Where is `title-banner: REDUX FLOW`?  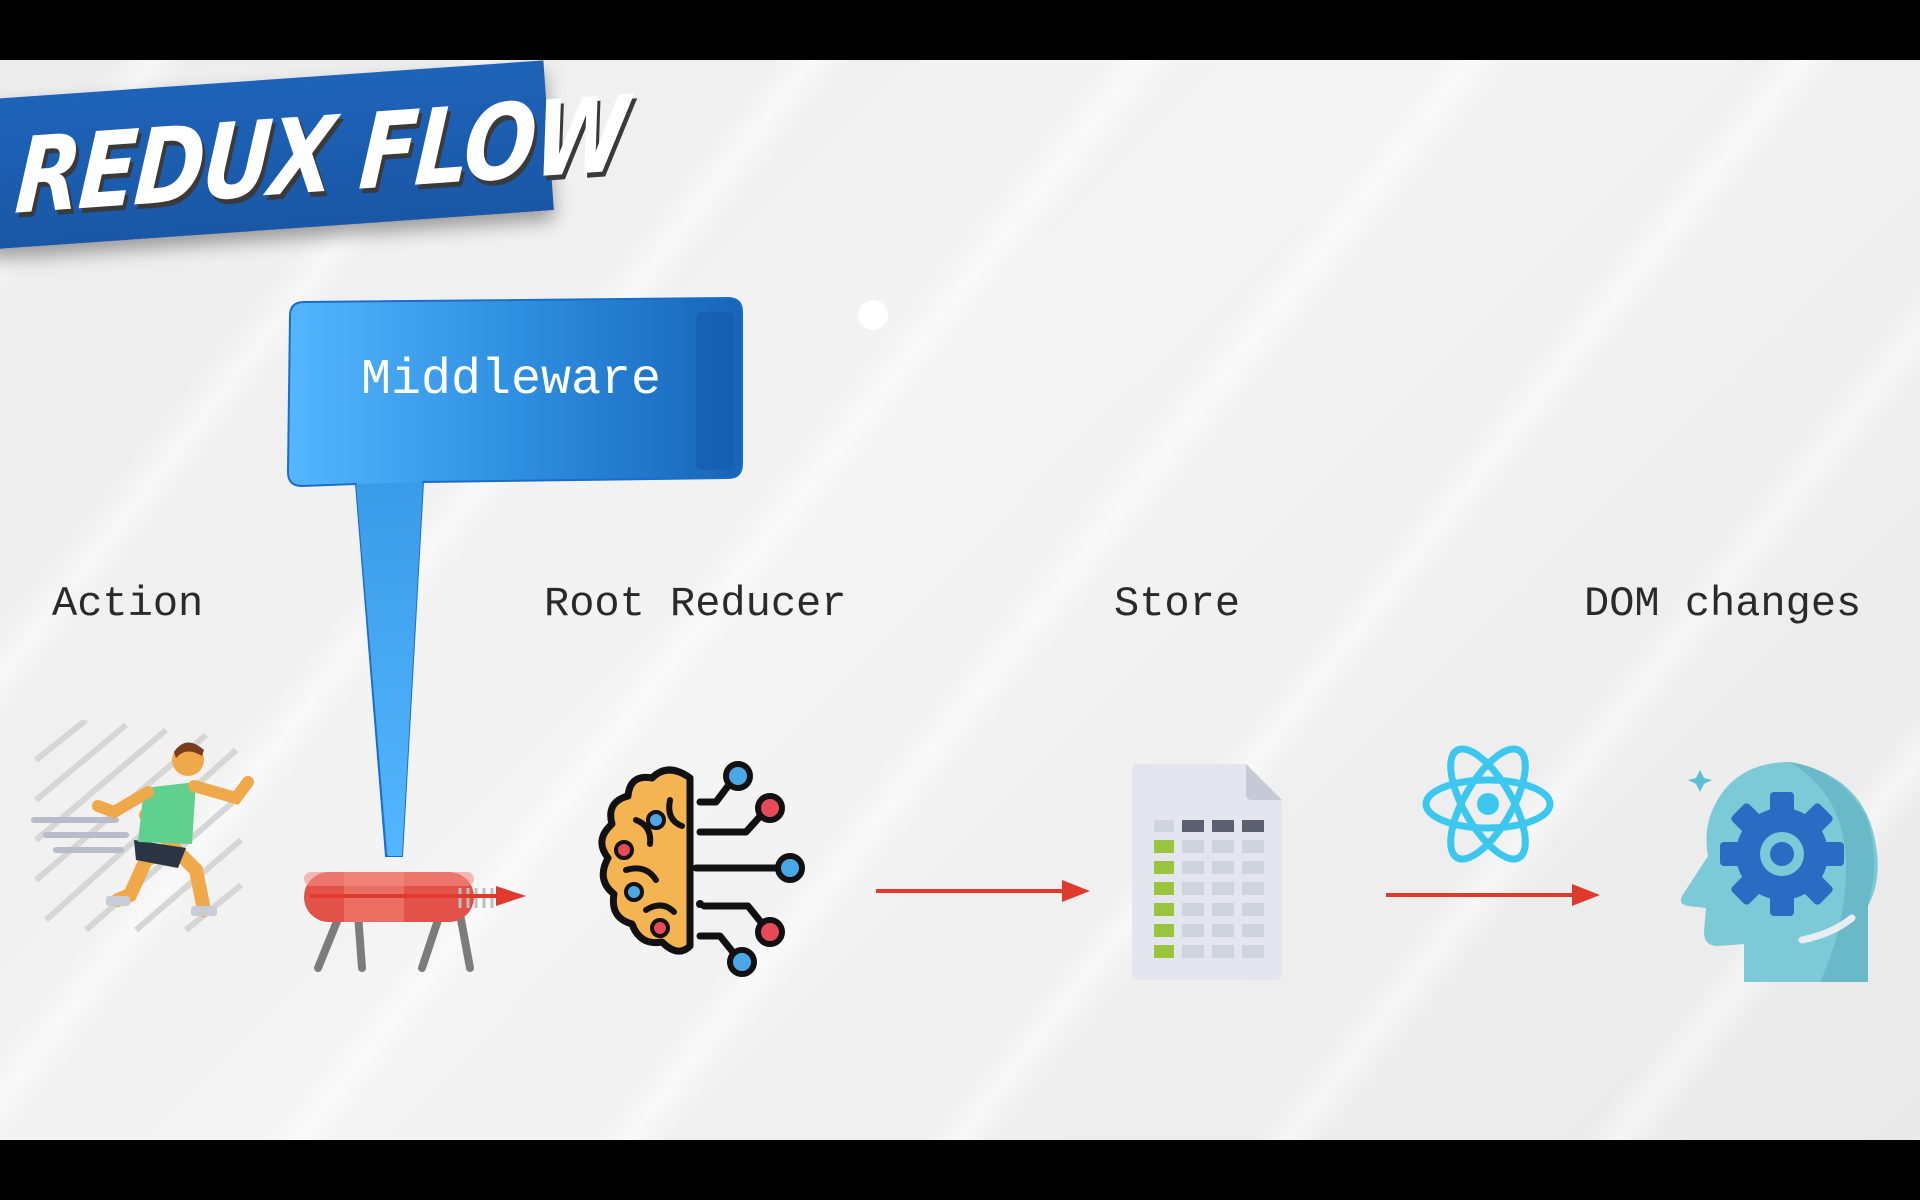
title-banner: REDUX FLOW is located at coordinates (315, 155).